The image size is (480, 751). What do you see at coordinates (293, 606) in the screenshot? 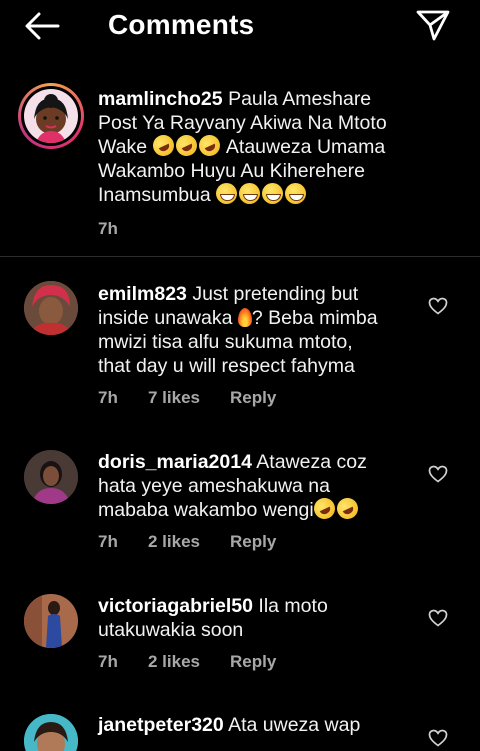
I see `comment-line: Ila moto` at bounding box center [293, 606].